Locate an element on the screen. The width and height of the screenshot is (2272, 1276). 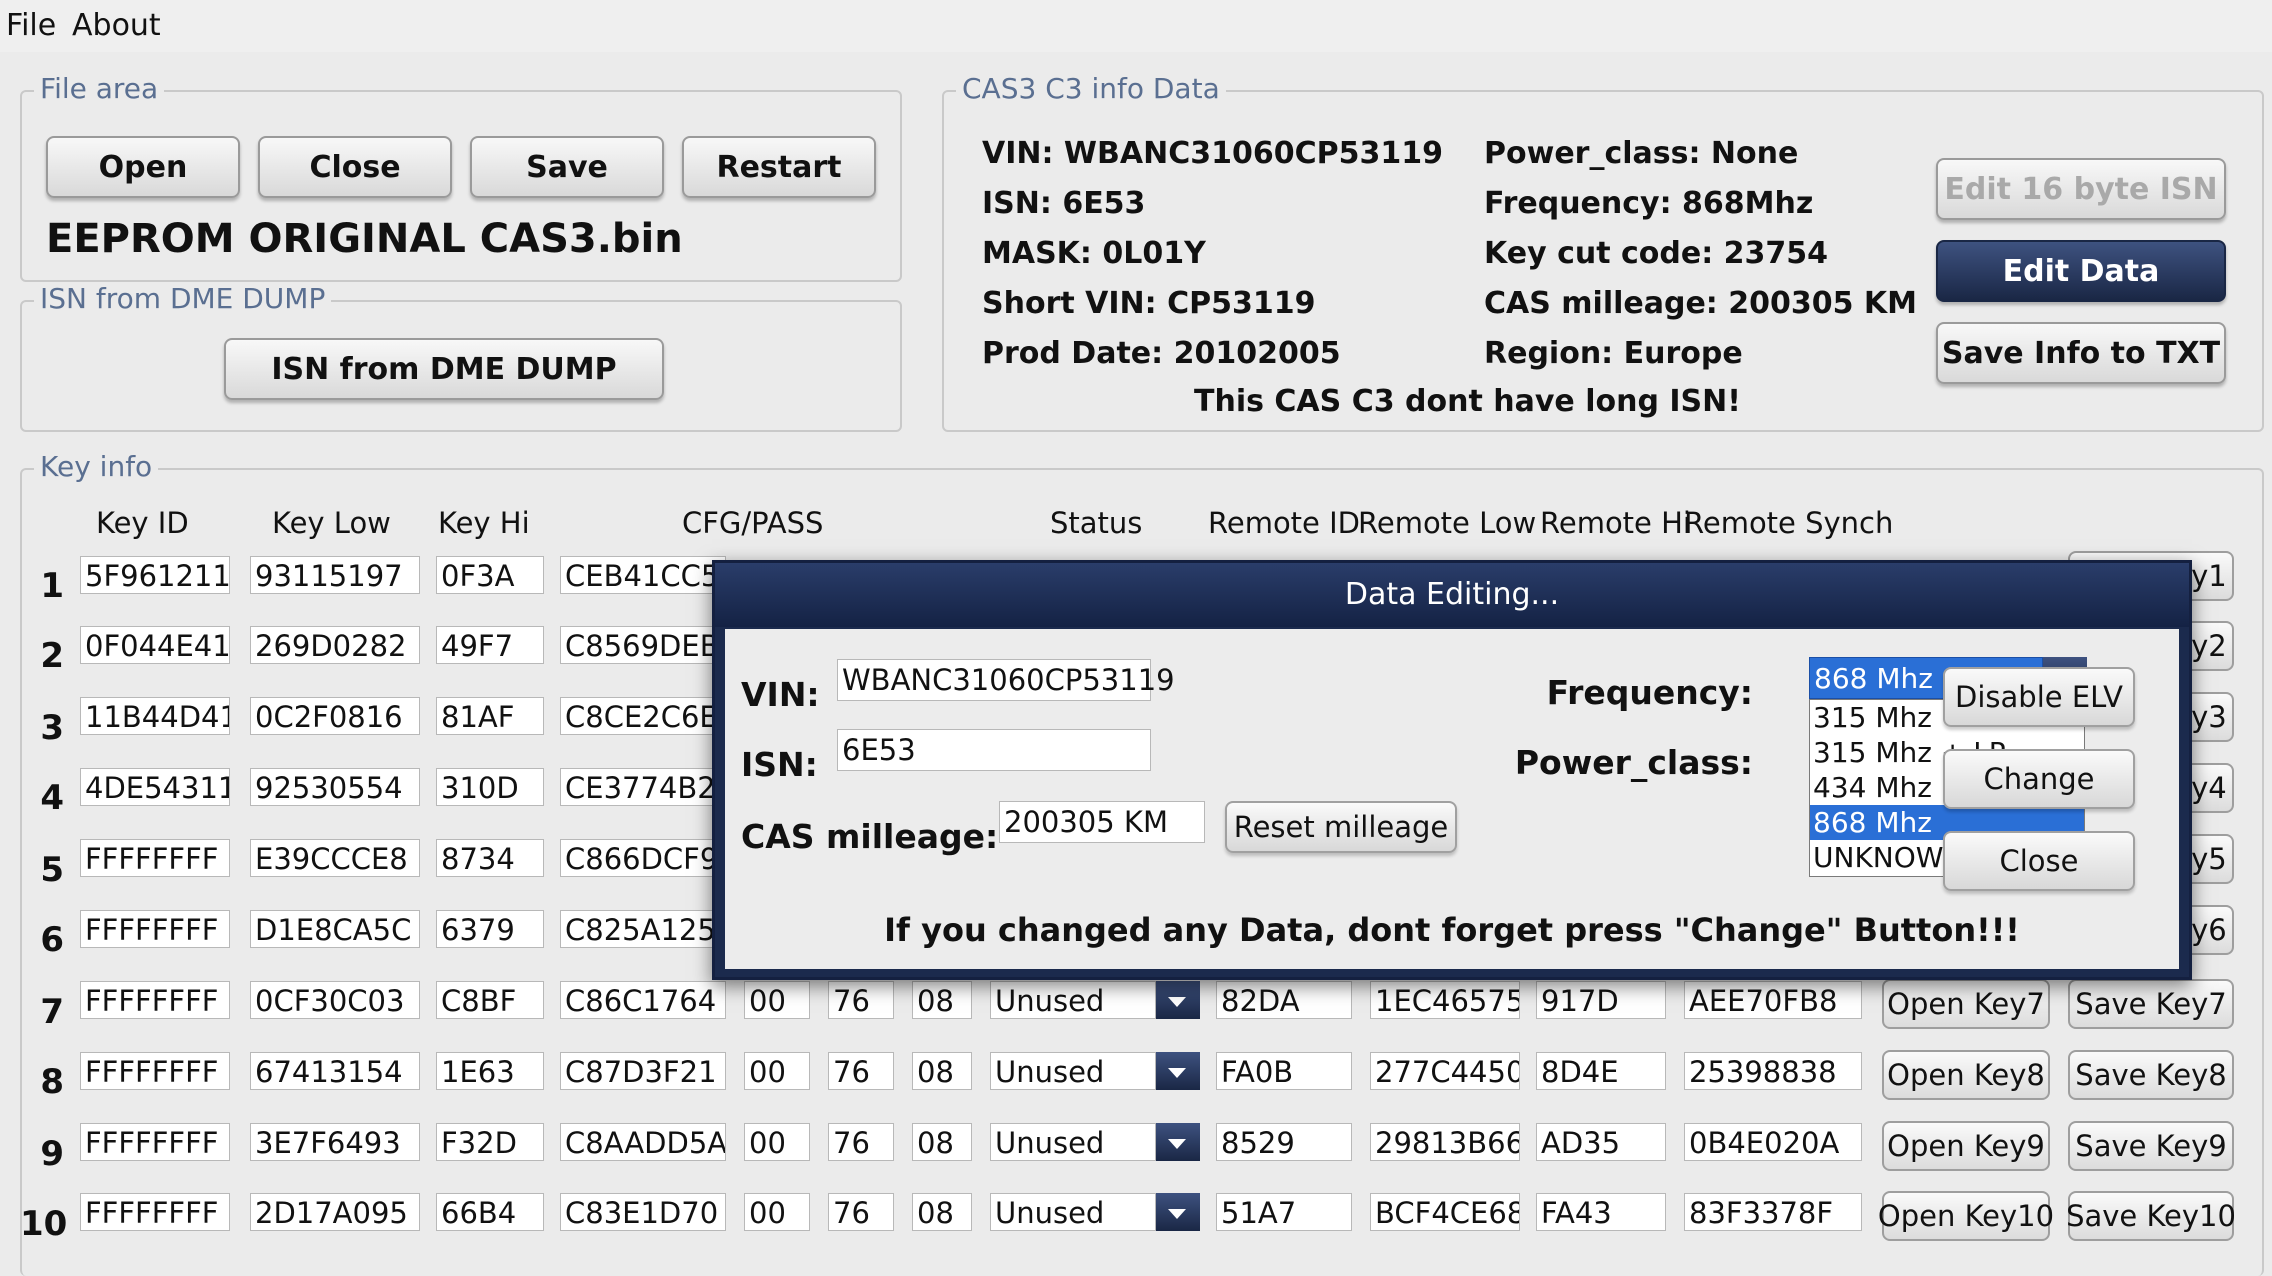
remote-synch-field: AEE70FB8 is located at coordinates (1773, 1000).